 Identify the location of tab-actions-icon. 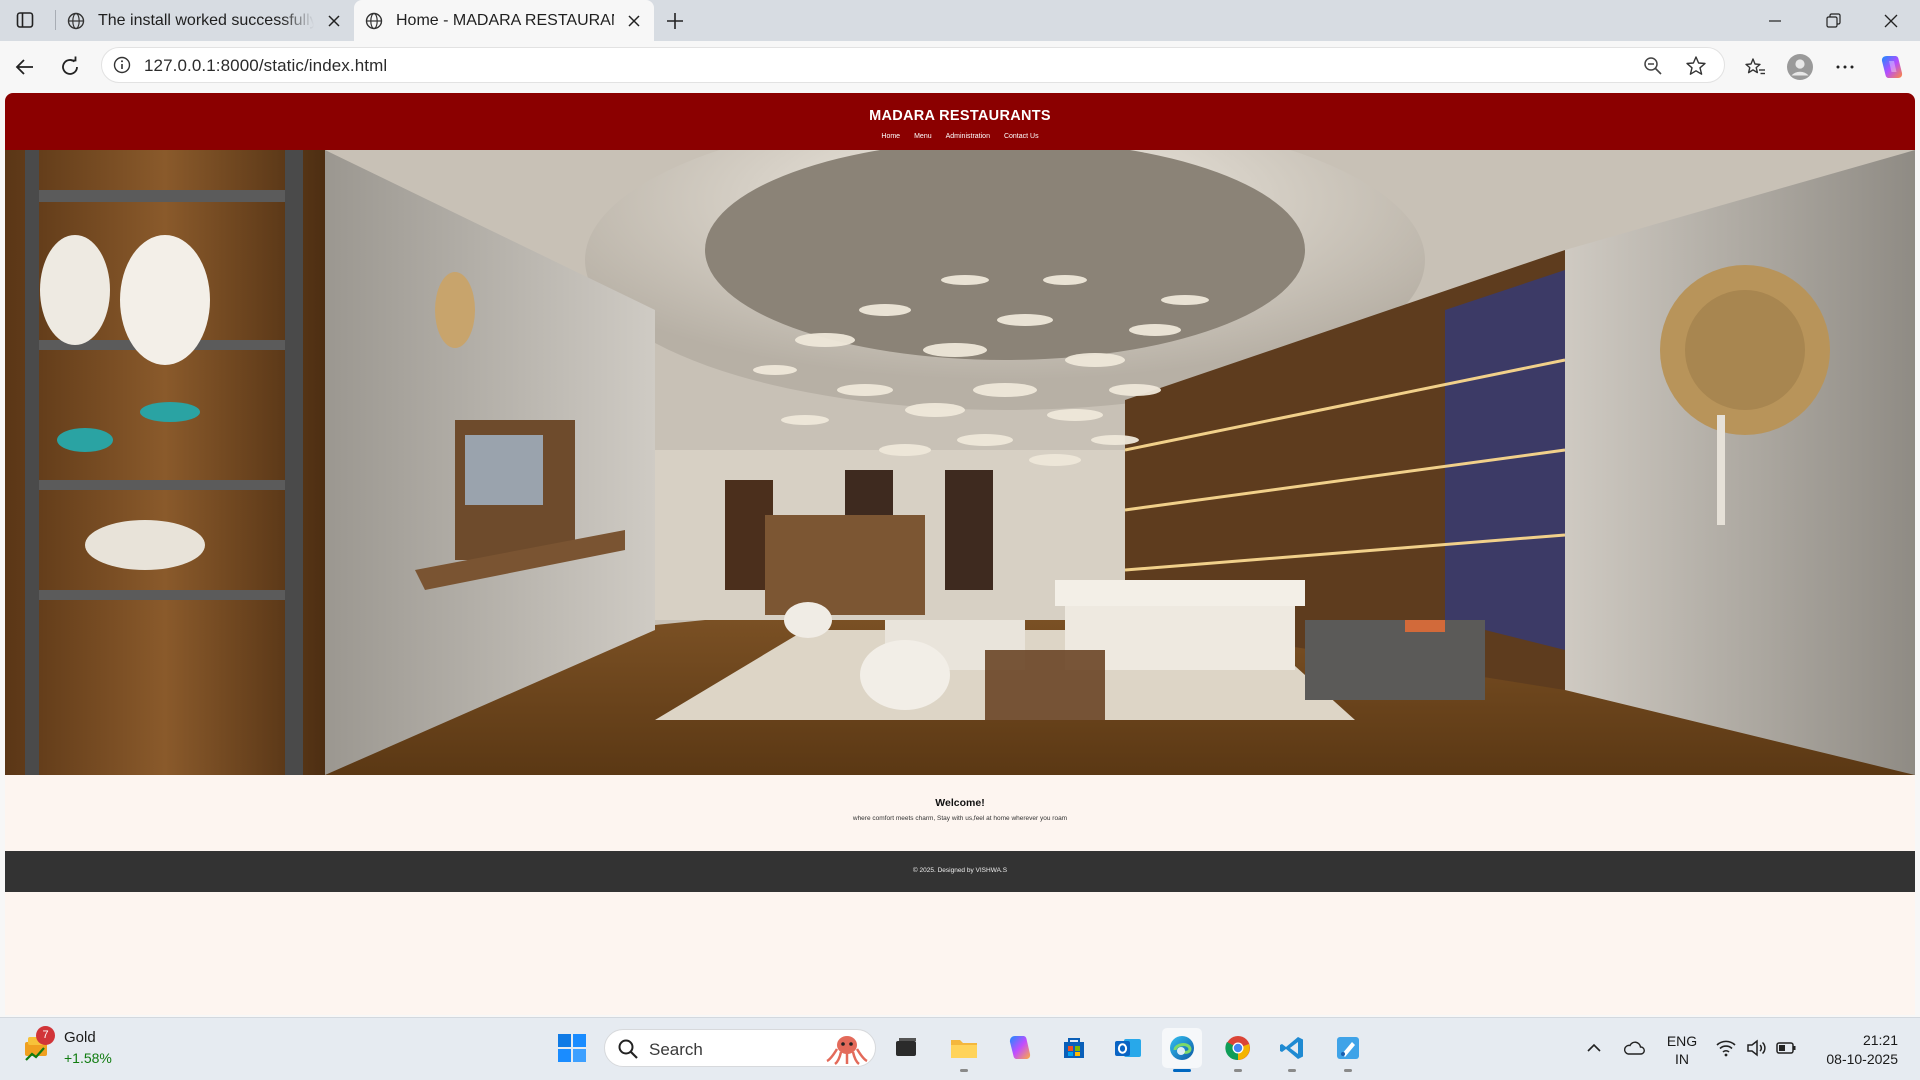
(25, 20).